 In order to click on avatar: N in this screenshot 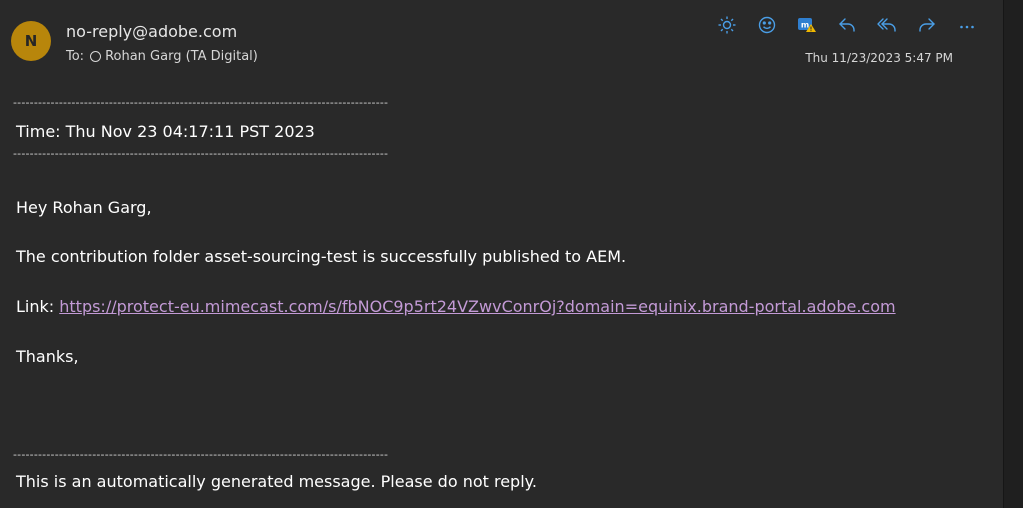, I will do `click(31, 41)`.